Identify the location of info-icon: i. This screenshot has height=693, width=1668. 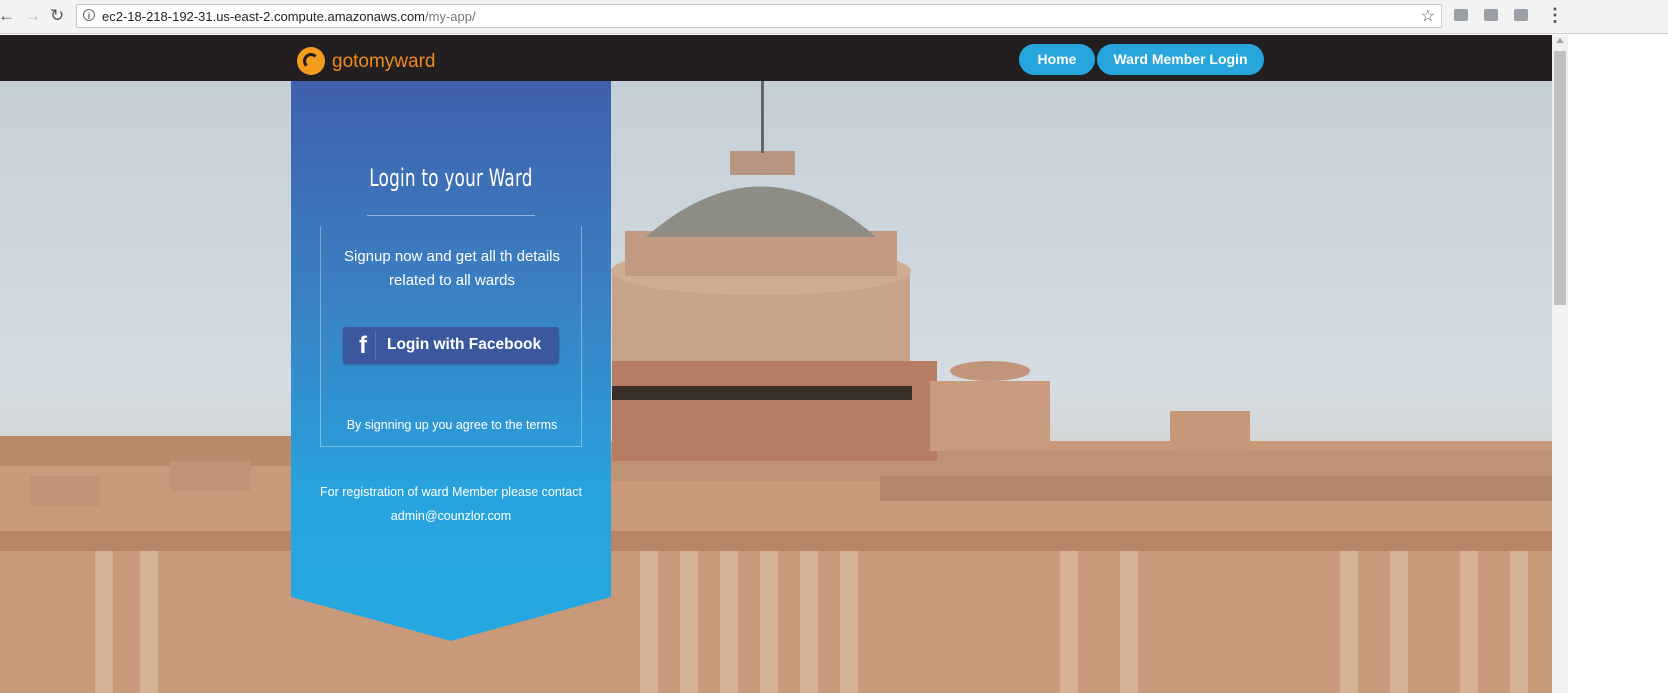
(89, 15).